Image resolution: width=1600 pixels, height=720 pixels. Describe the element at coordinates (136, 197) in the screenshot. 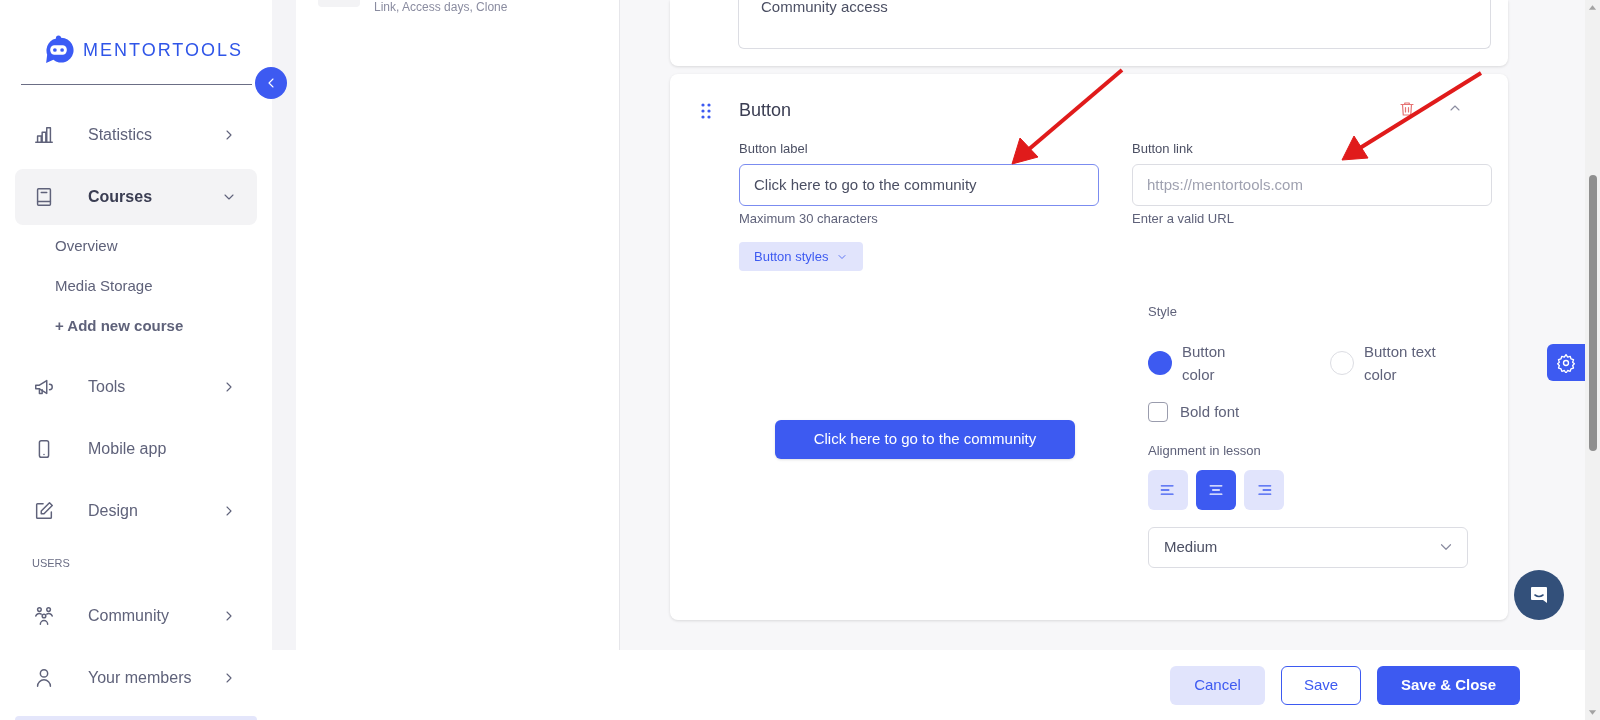

I see `sidebar-nav-item: Courses` at that location.